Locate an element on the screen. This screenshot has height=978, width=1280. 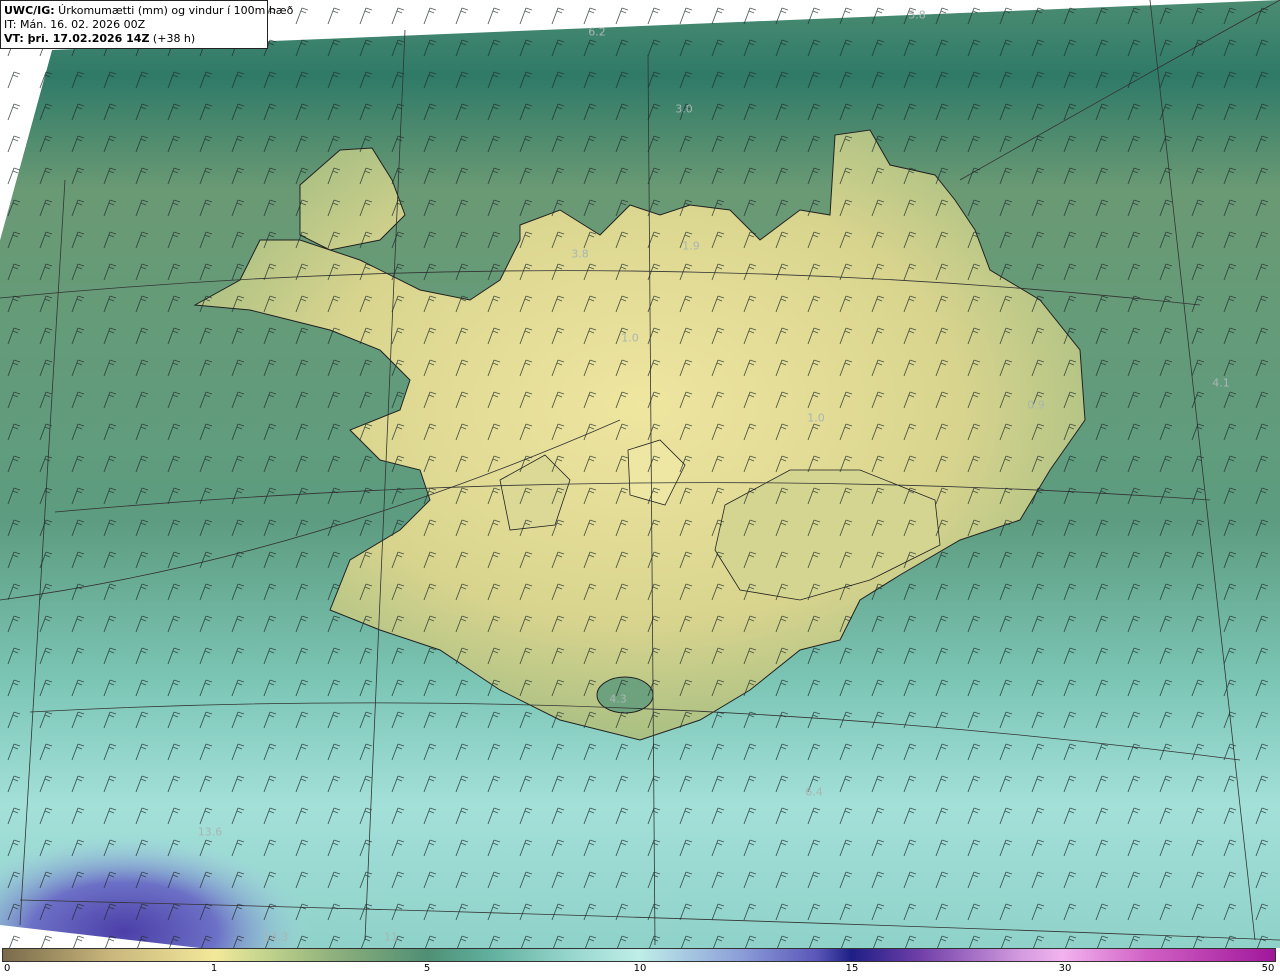
colorbar-tick: 5 is located at coordinates (427, 968).